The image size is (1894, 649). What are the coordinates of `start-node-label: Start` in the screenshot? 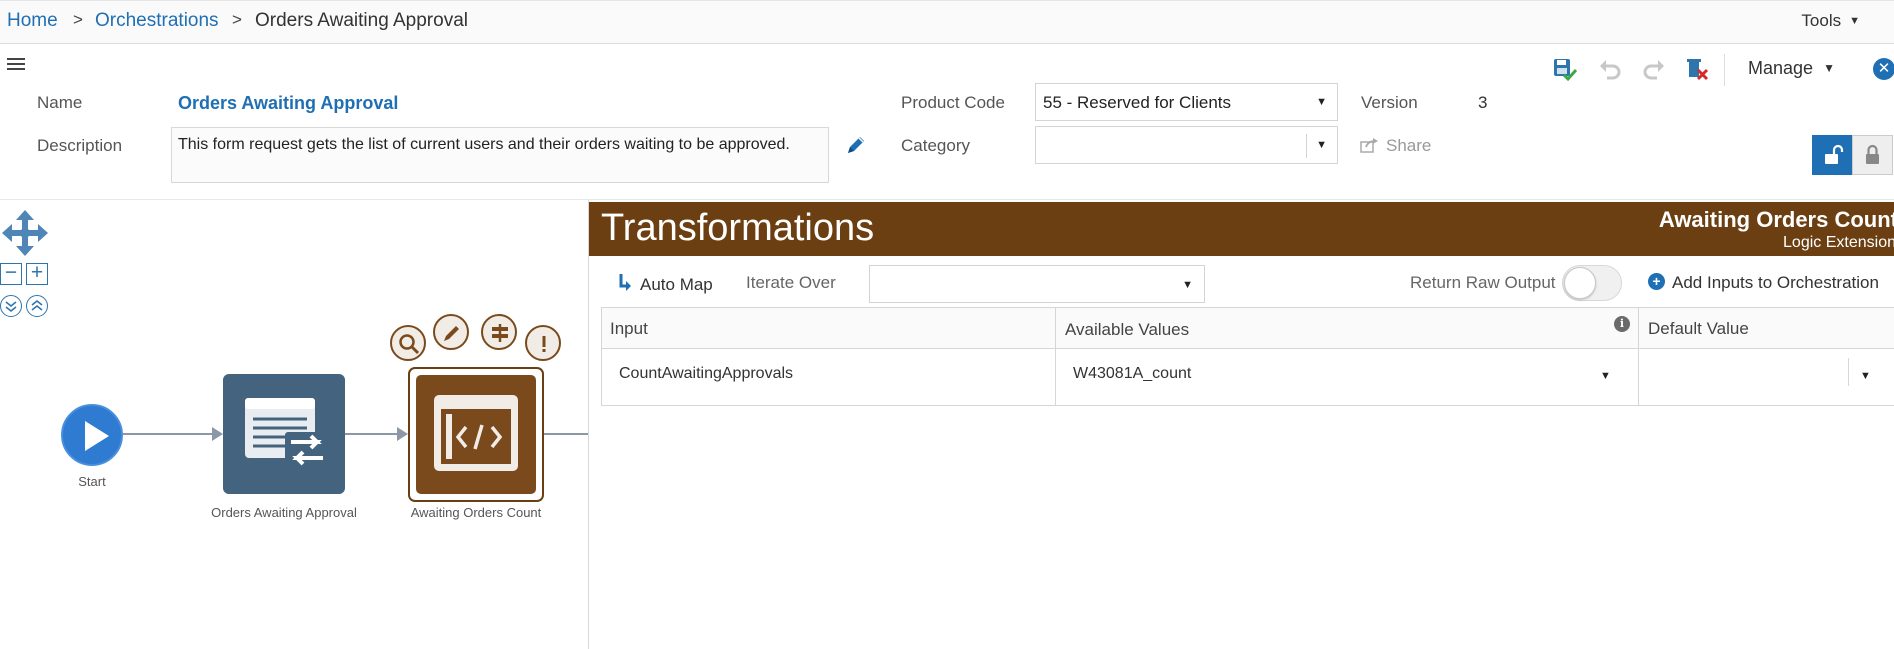 It's located at (92, 481).